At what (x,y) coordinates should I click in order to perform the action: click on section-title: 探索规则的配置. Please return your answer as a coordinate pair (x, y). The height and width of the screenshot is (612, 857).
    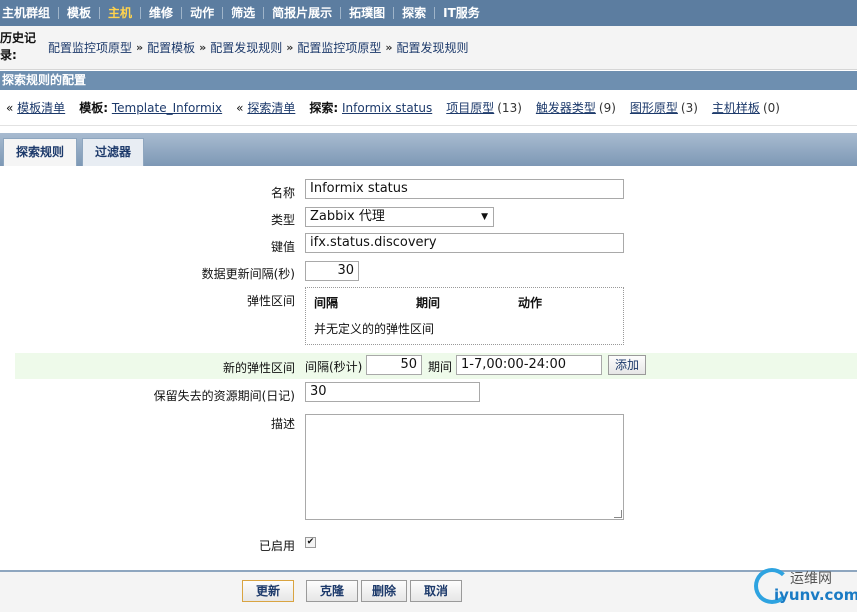
    Looking at the image, I should click on (428, 80).